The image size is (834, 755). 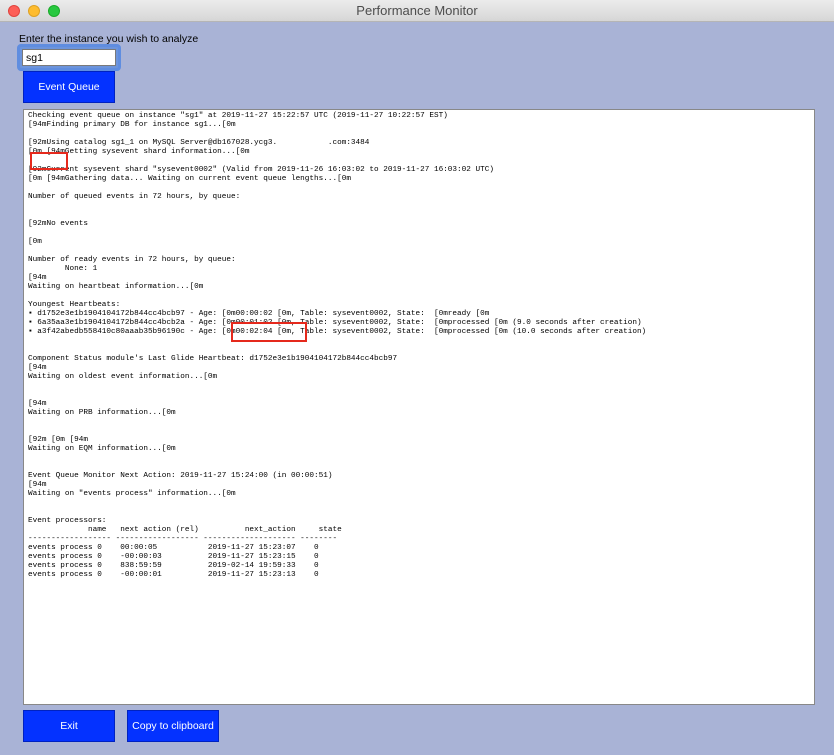 What do you see at coordinates (69, 726) in the screenshot?
I see `exit-button: Exit` at bounding box center [69, 726].